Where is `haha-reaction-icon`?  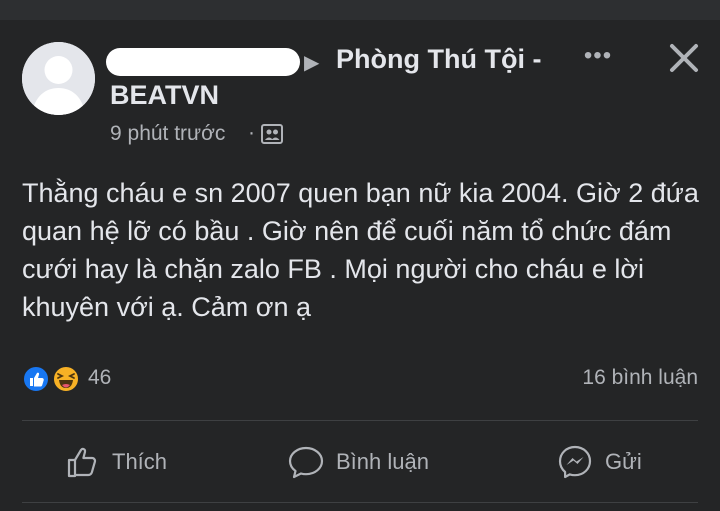 haha-reaction-icon is located at coordinates (66, 379).